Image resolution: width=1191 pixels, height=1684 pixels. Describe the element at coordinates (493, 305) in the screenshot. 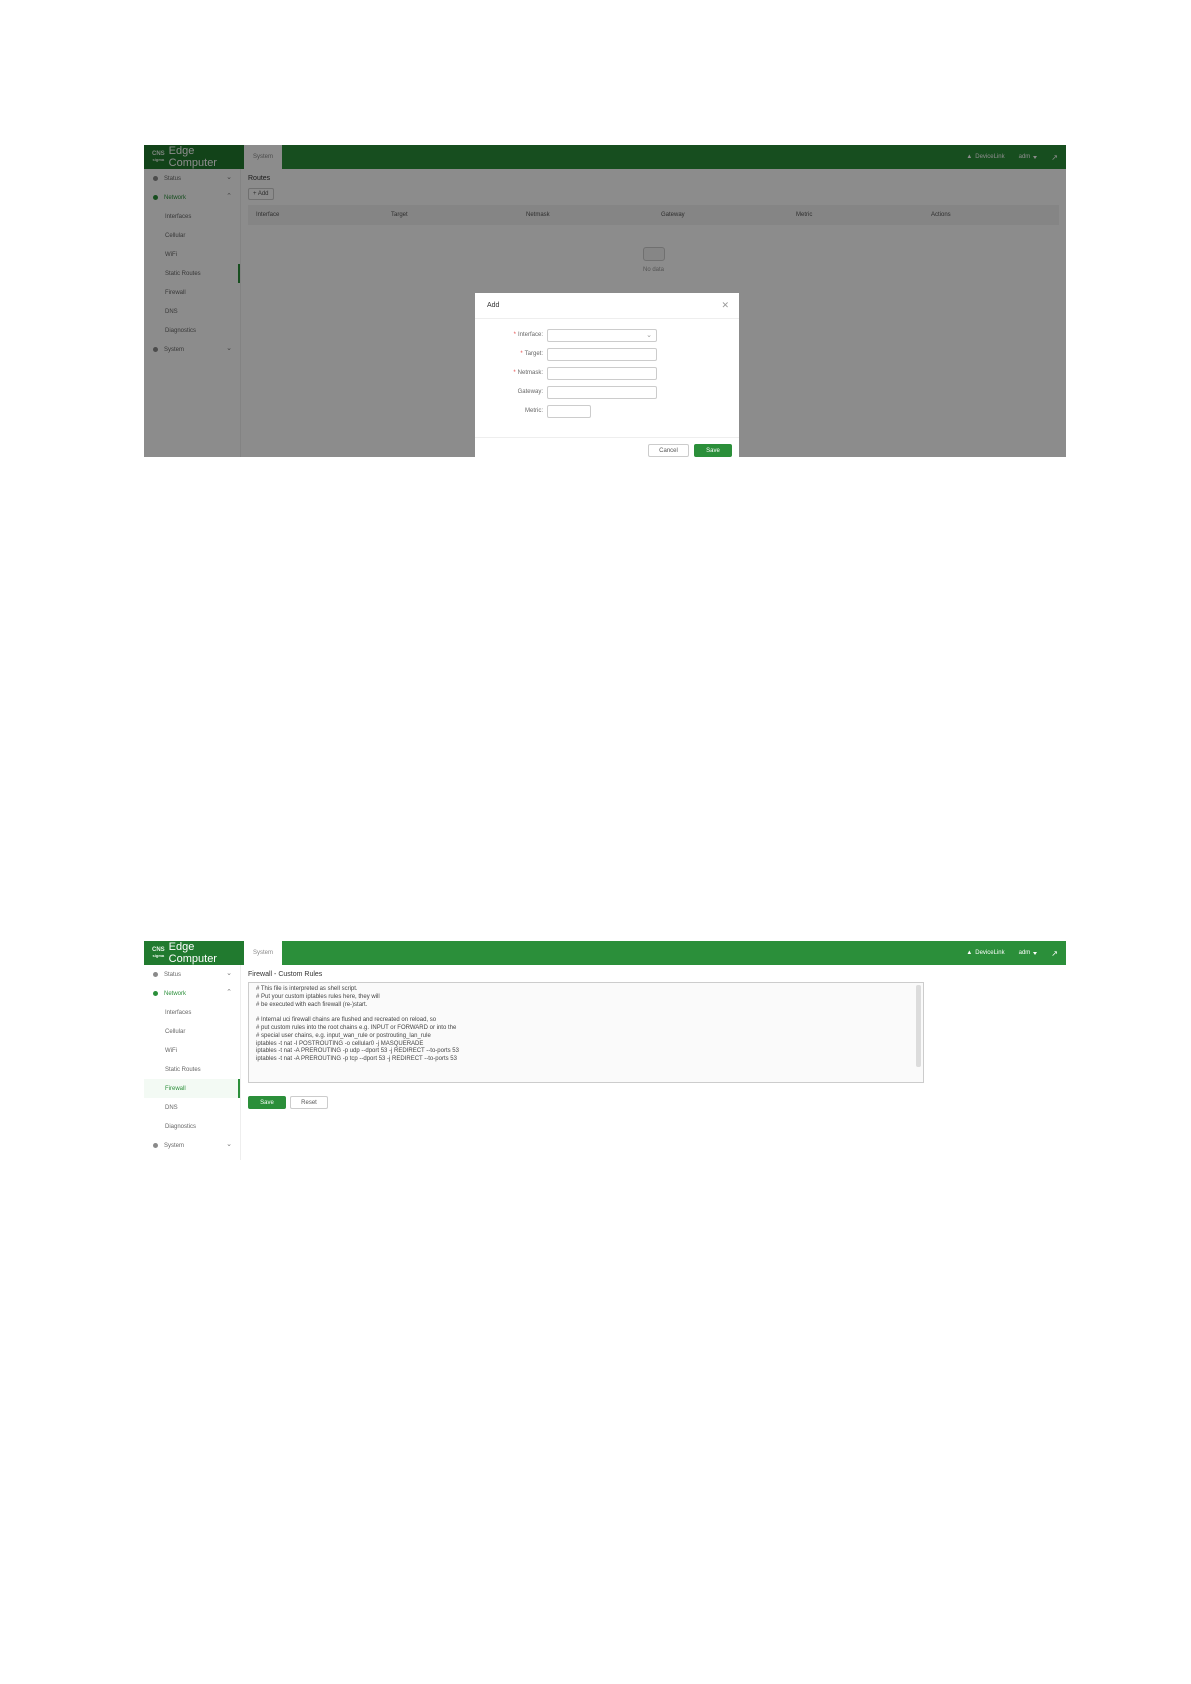

I see `dialog-title: Add` at that location.